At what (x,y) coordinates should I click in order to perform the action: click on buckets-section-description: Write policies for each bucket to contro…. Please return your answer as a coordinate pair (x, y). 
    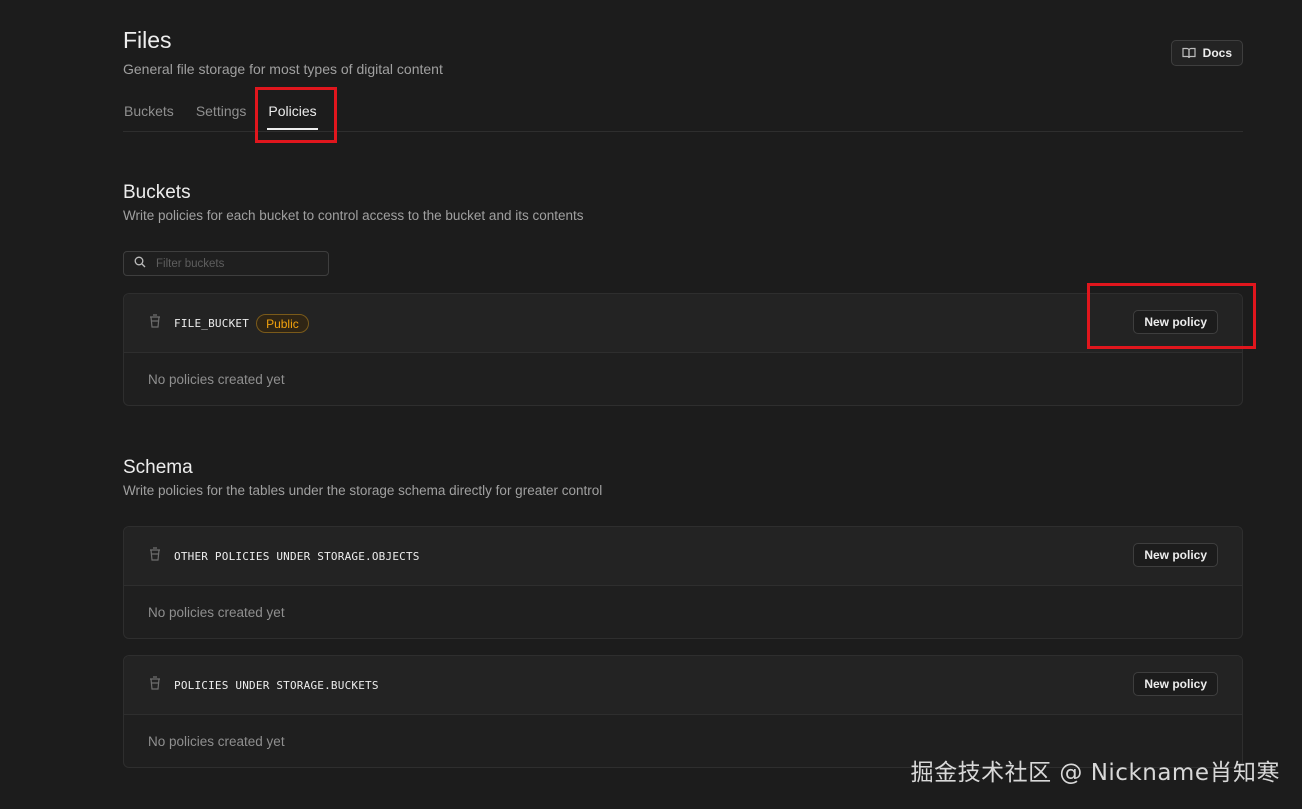
    Looking at the image, I should click on (353, 215).